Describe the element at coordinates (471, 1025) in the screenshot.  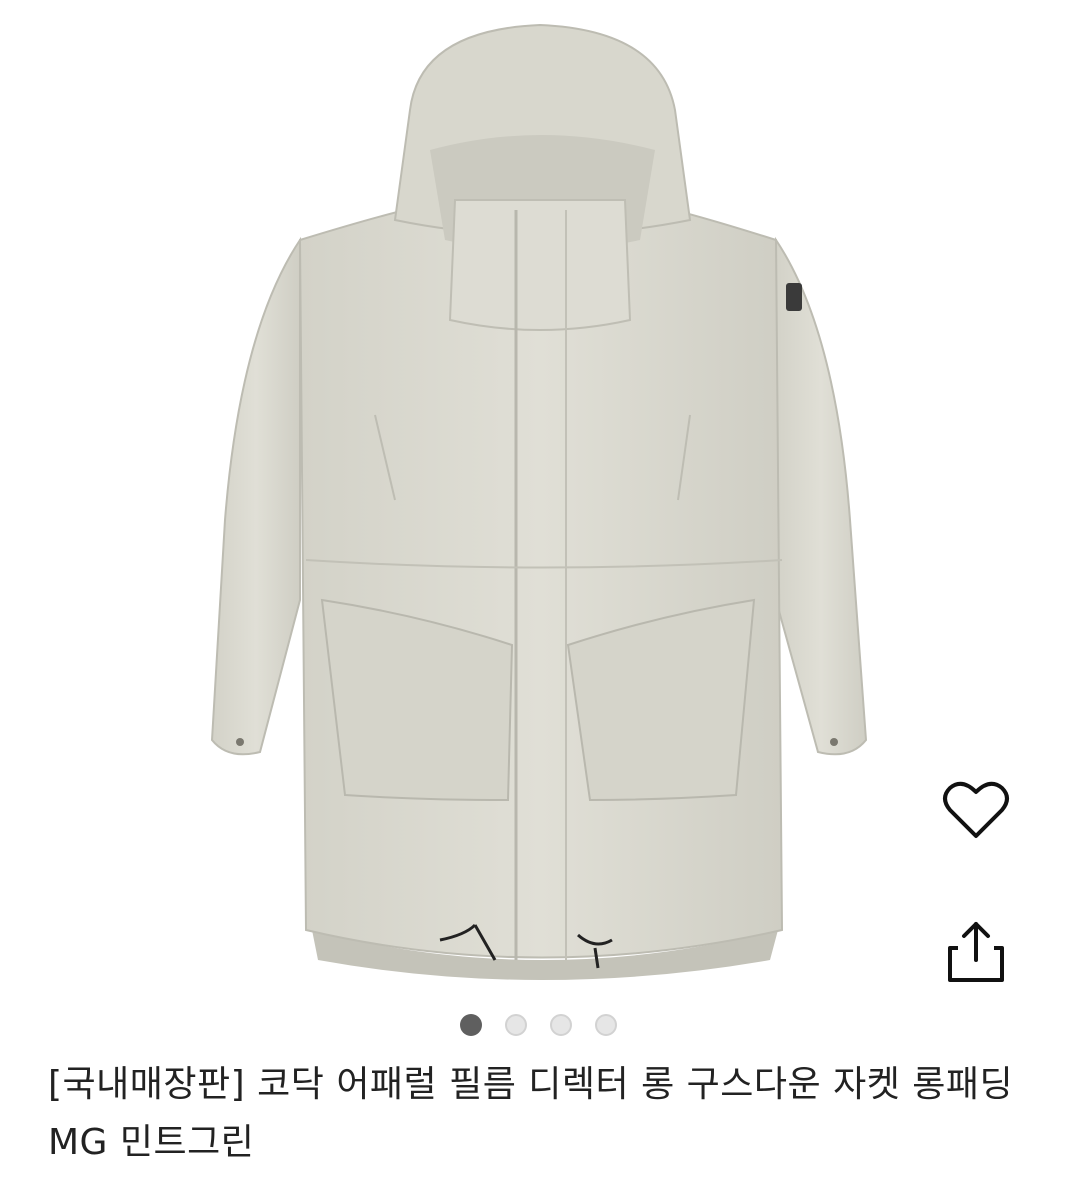
I see `carousel-dot-active` at that location.